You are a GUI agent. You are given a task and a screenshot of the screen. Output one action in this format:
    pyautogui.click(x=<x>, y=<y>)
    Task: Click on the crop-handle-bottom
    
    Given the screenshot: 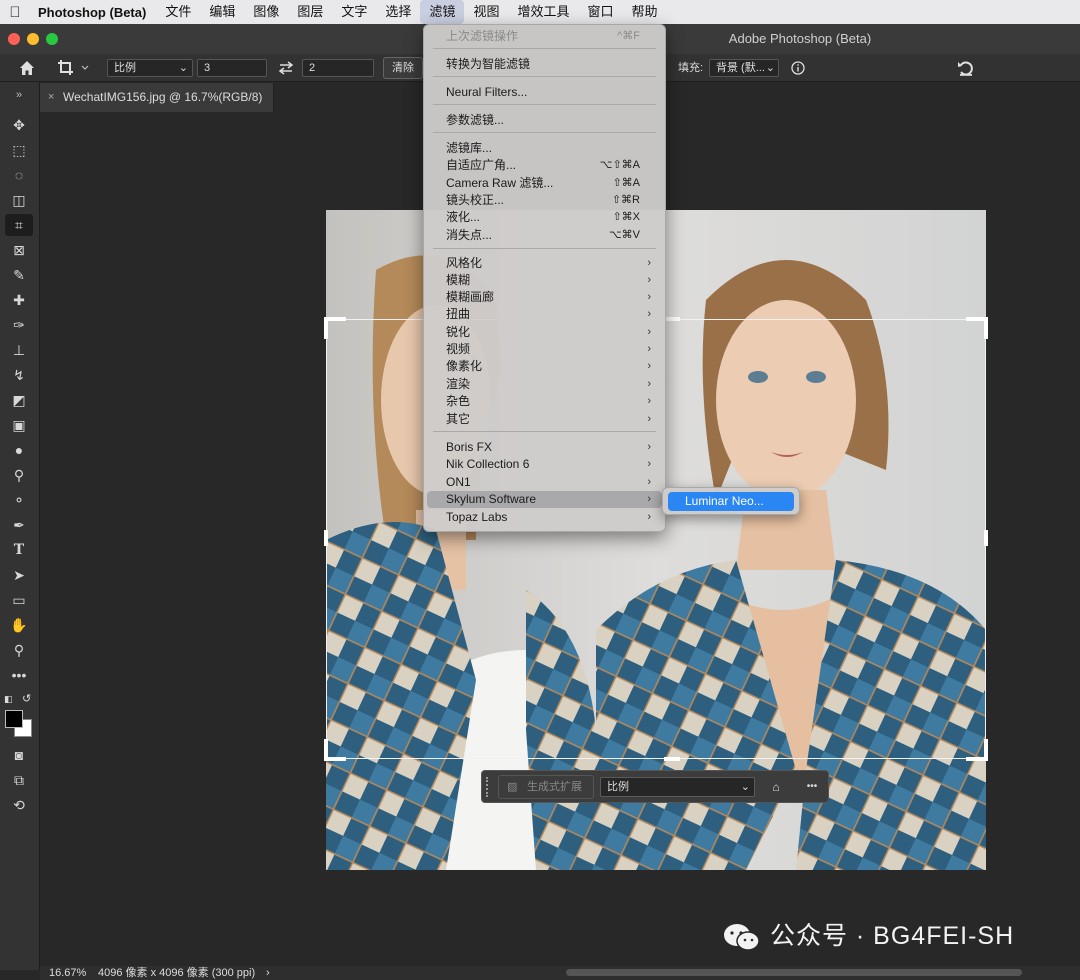 What is the action you would take?
    pyautogui.click(x=672, y=759)
    